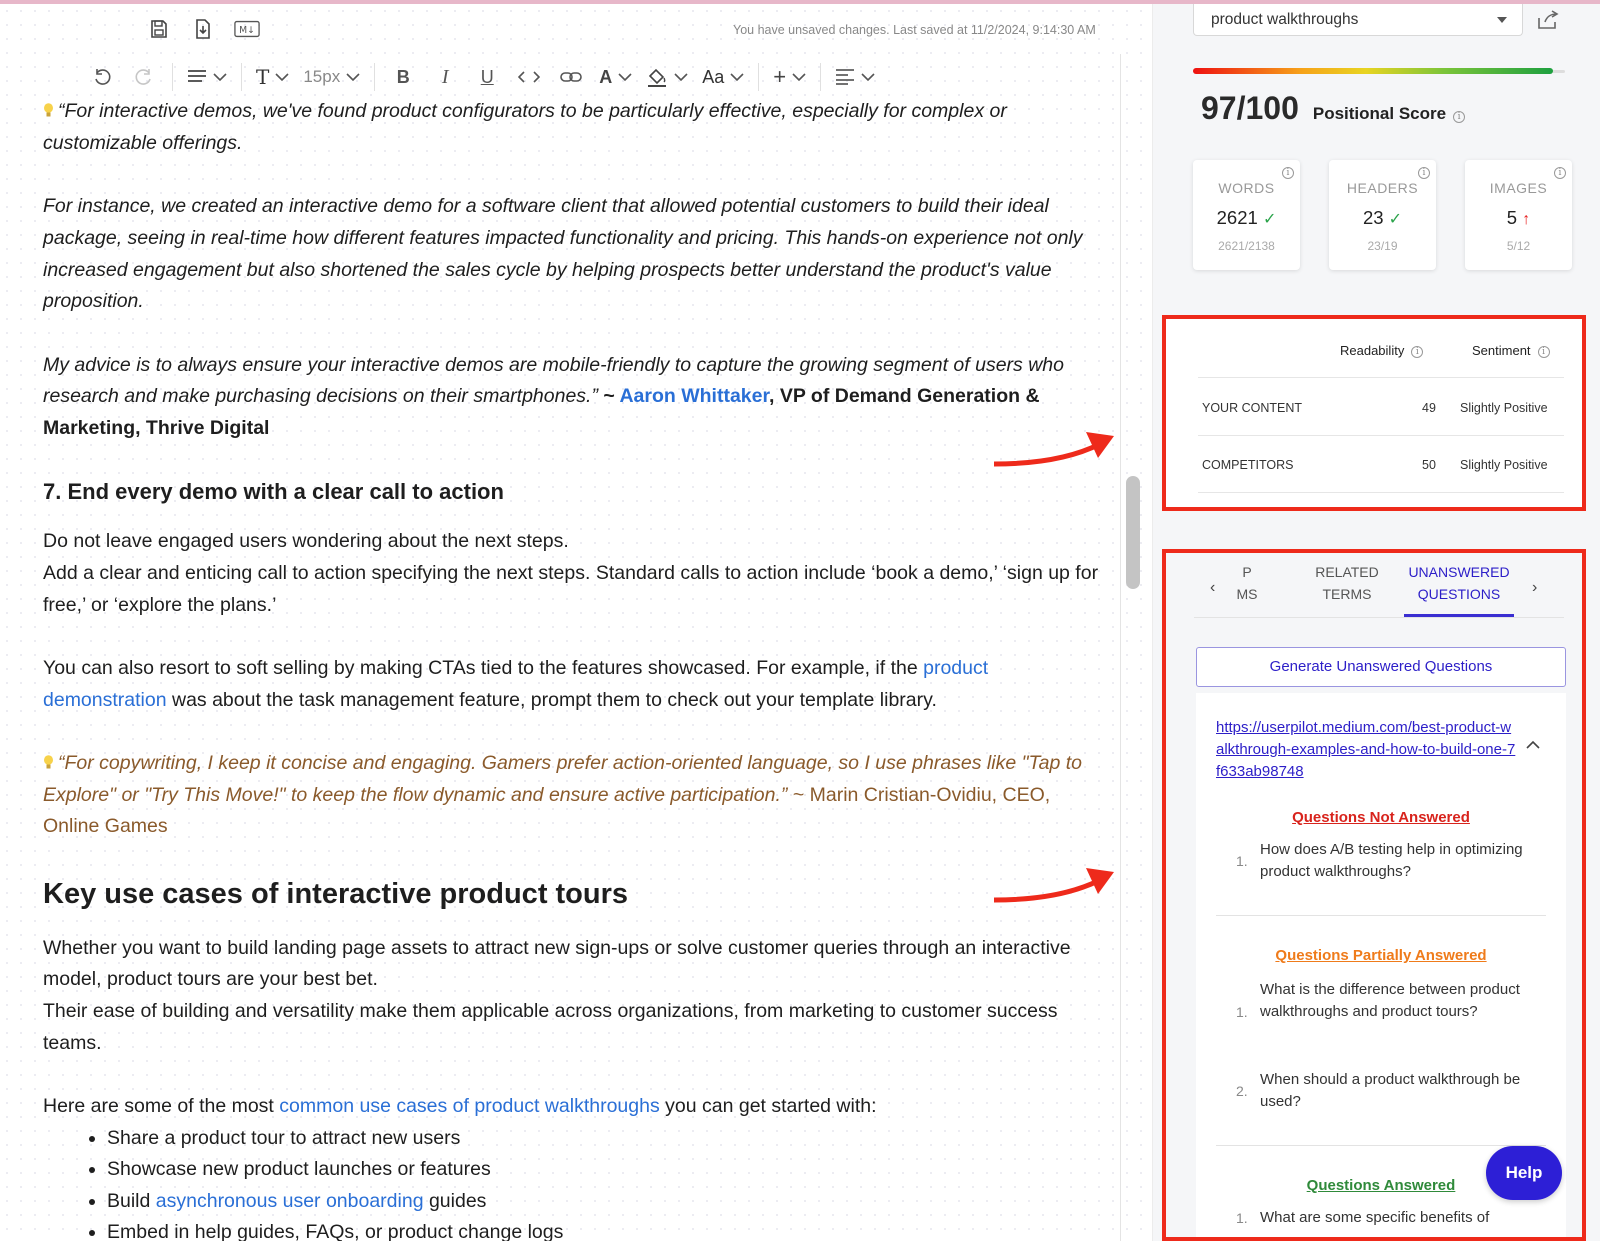  Describe the element at coordinates (1429, 465) in the screenshot. I see `readability-score: 50` at that location.